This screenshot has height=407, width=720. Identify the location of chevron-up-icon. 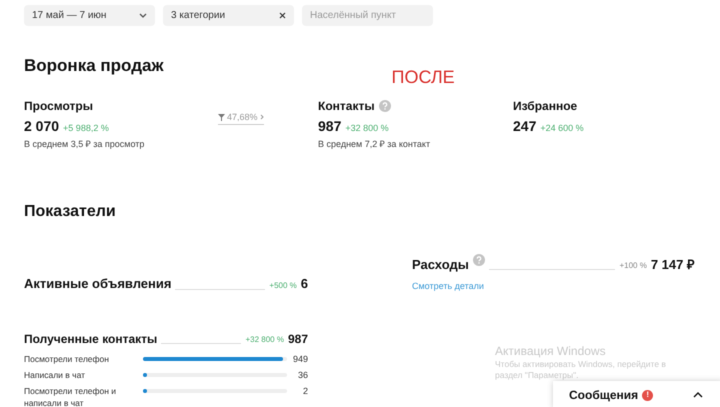
(698, 395).